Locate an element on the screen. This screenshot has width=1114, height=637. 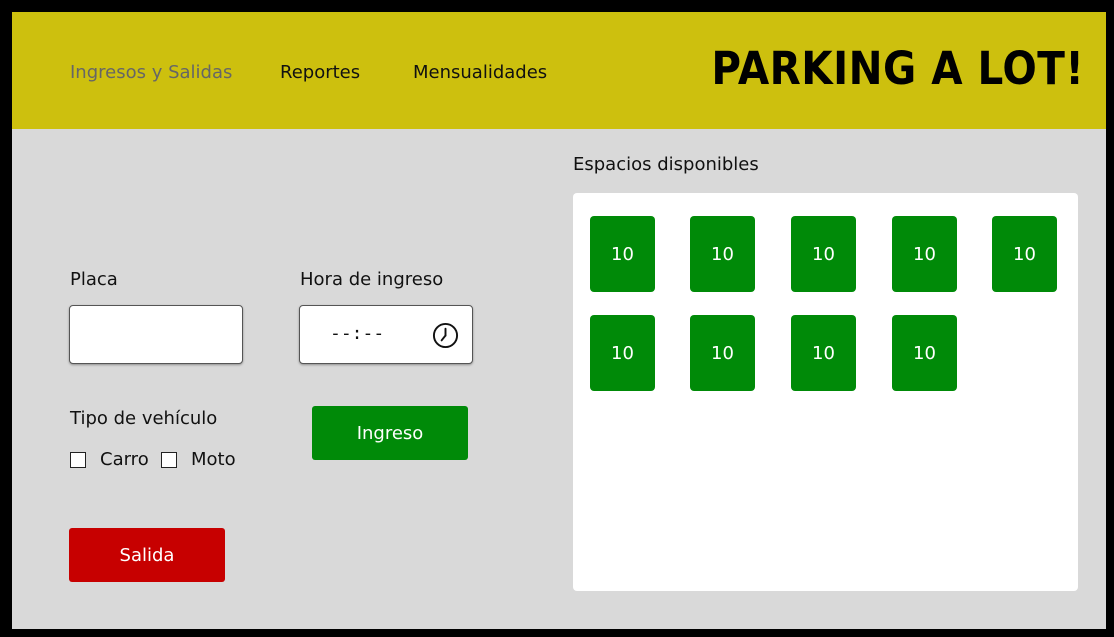
moto-label: Moto is located at coordinates (213, 459).